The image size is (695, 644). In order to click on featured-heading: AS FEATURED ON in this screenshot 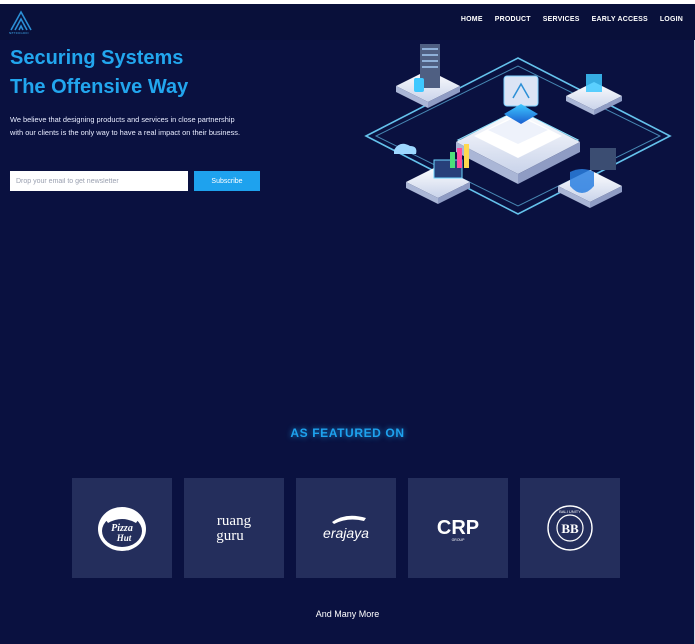, I will do `click(347, 433)`.